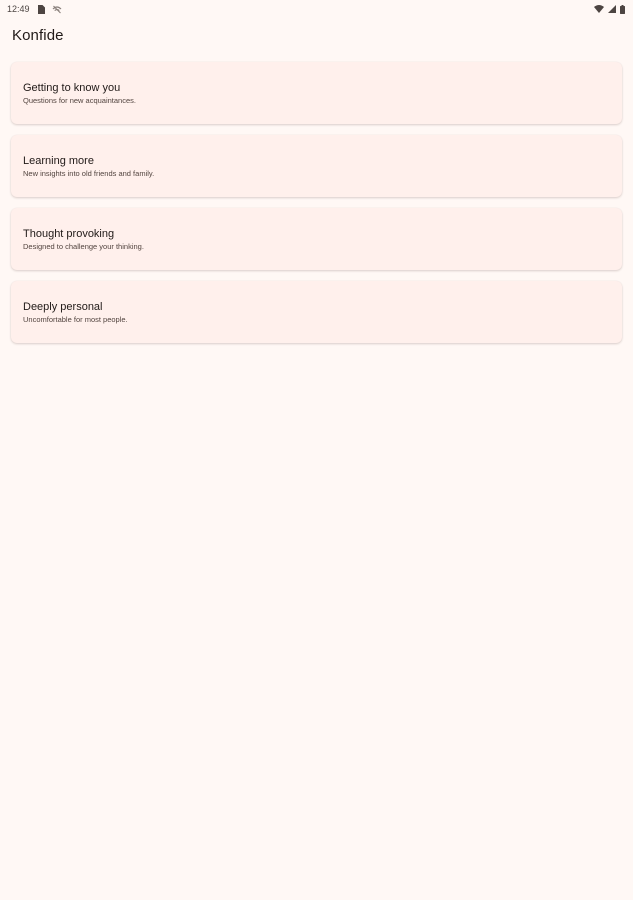 The image size is (633, 900). I want to click on category-subtitle: Questions for new acquaintances., so click(79, 100).